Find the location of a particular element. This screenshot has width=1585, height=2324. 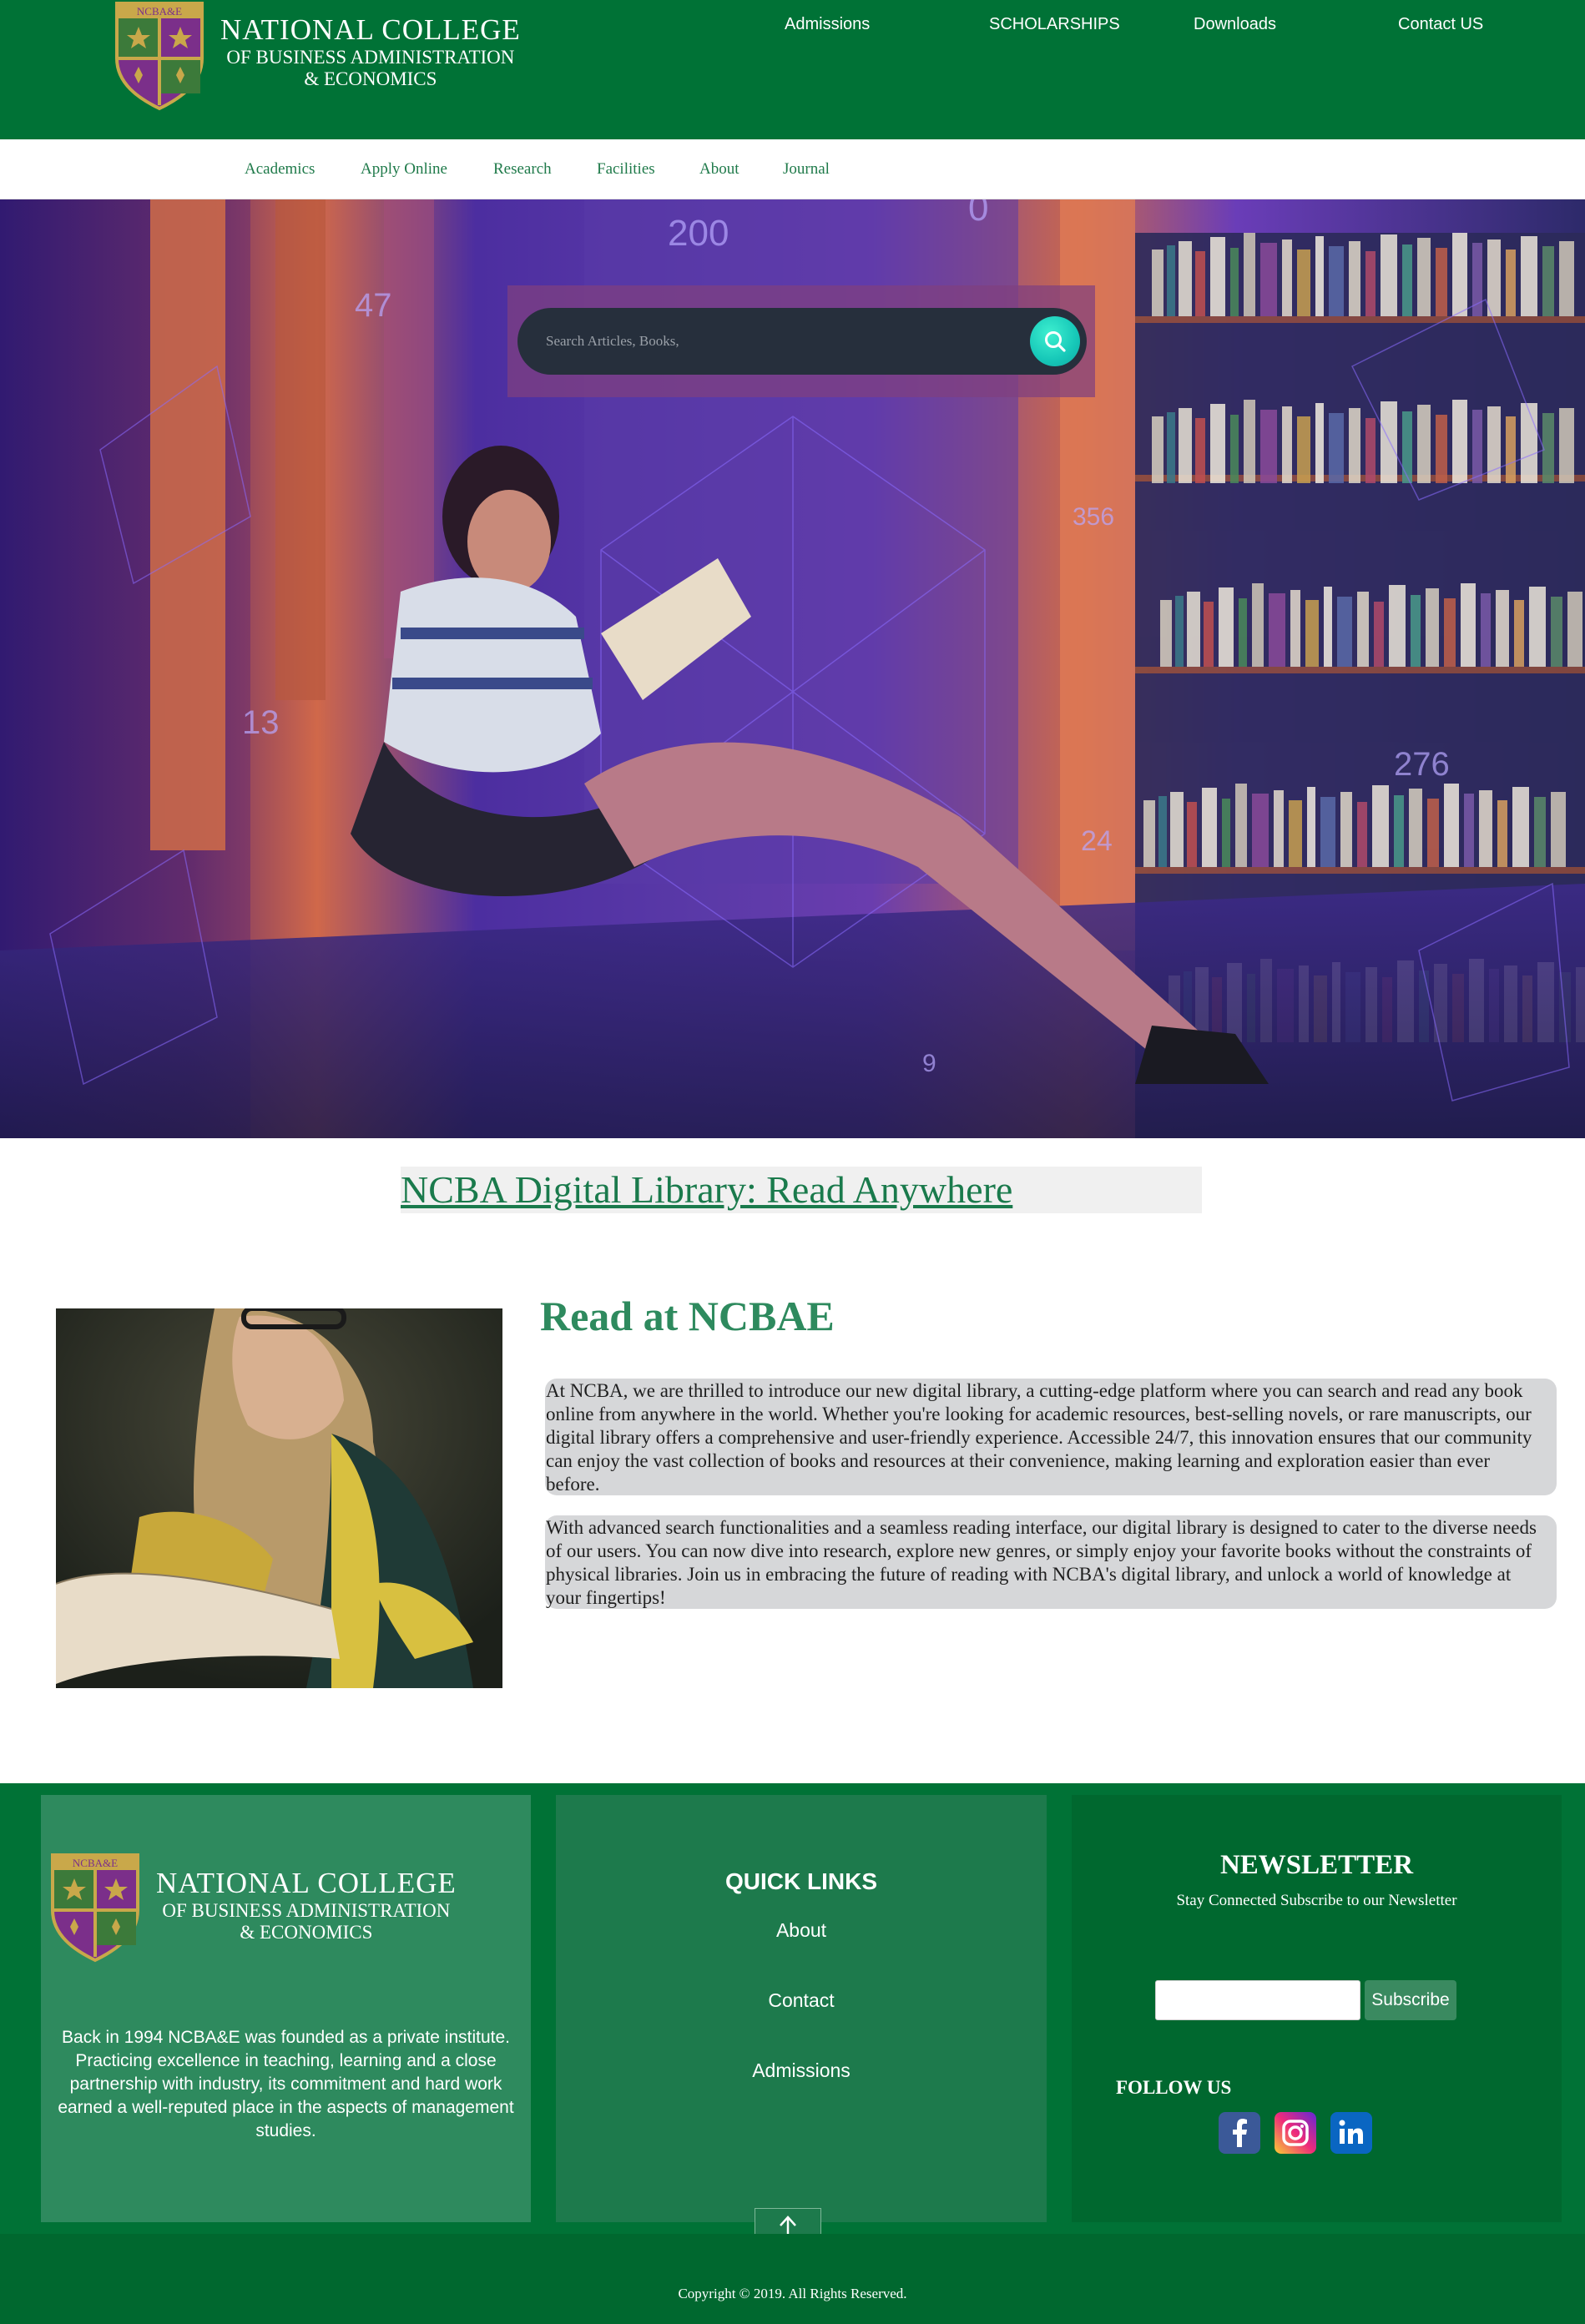

copyright-bar: Copyright © 2019. All Rights Reserved. is located at coordinates (792, 2279).